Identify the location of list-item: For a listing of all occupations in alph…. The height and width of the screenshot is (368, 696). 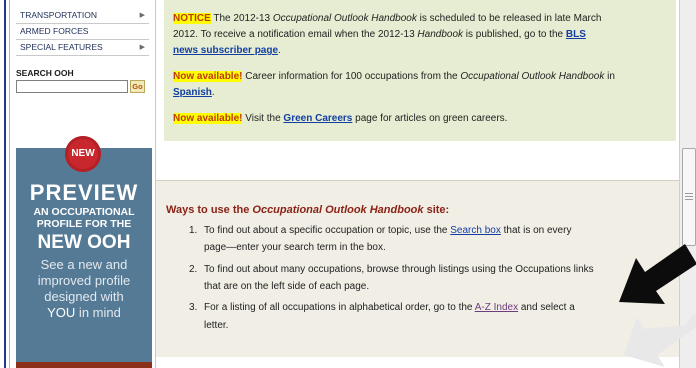
(389, 307).